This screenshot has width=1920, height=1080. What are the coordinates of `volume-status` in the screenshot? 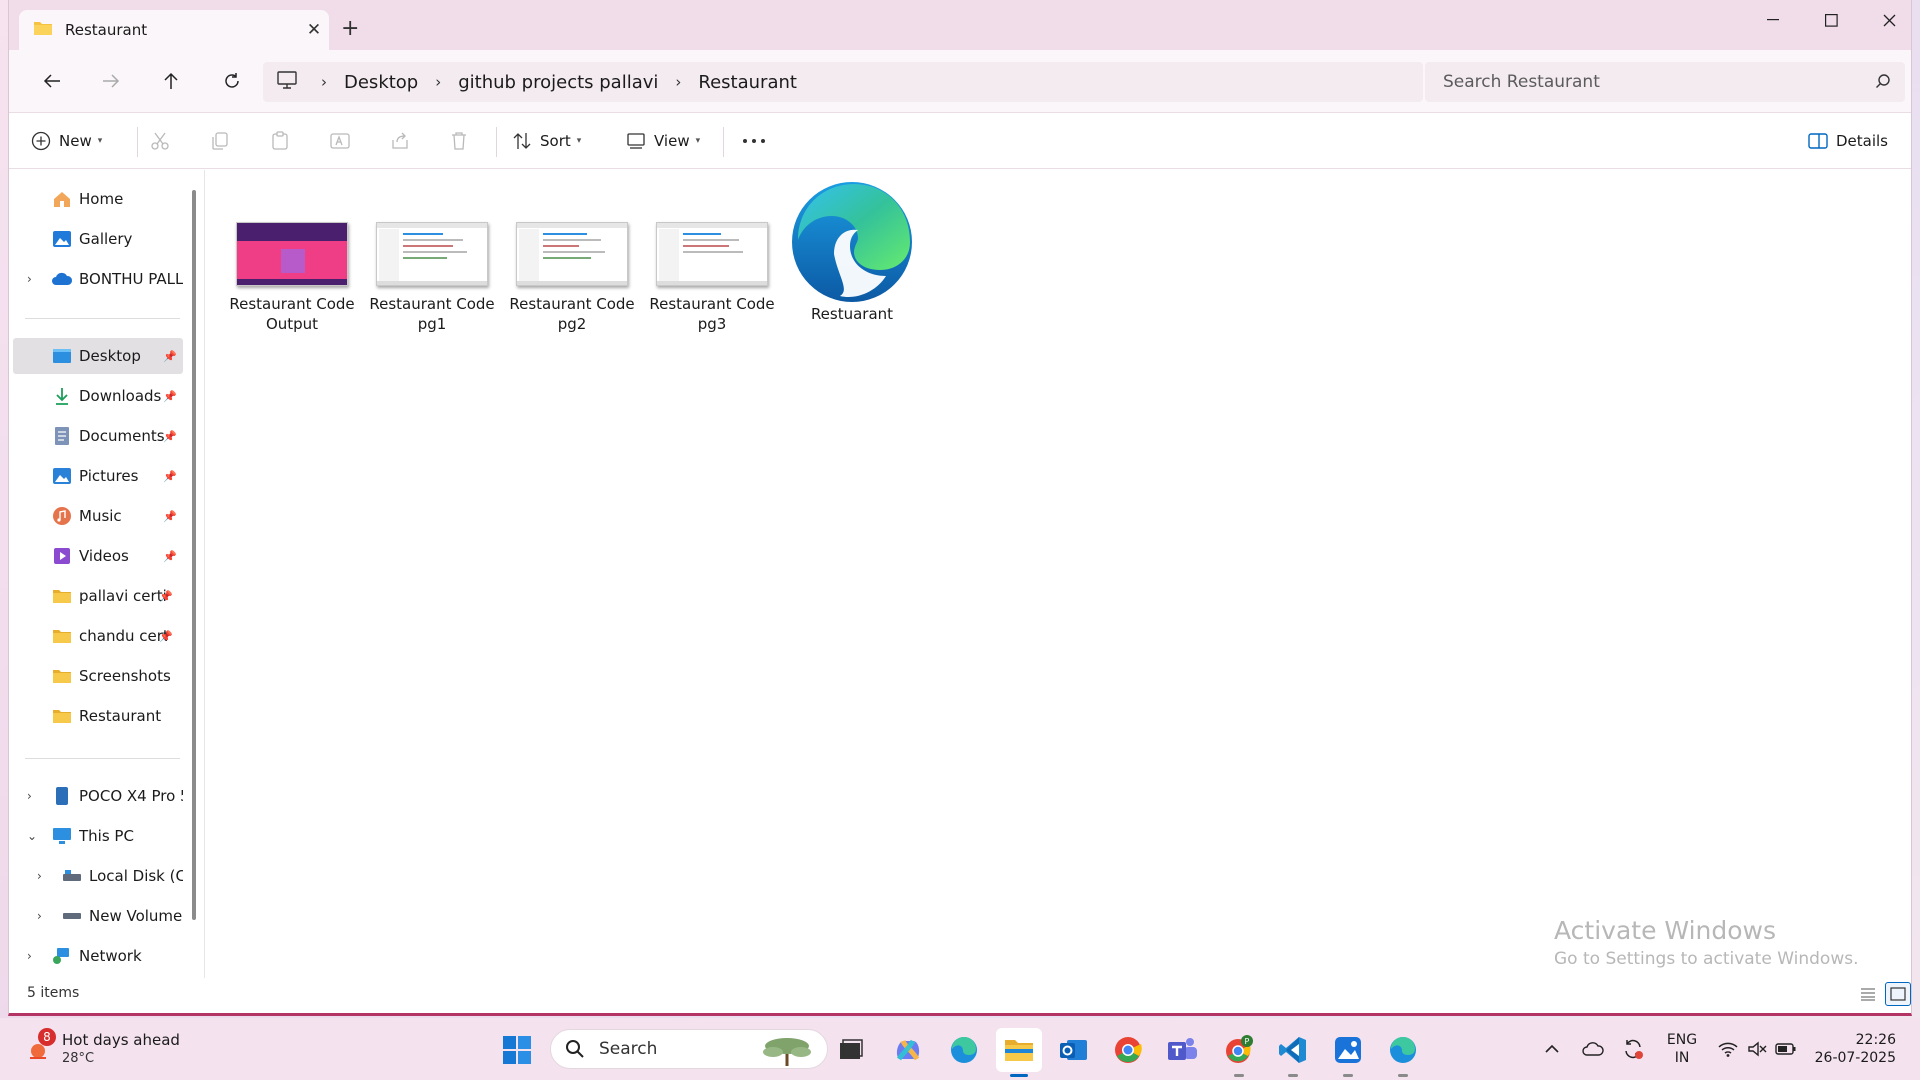 It's located at (1757, 1049).